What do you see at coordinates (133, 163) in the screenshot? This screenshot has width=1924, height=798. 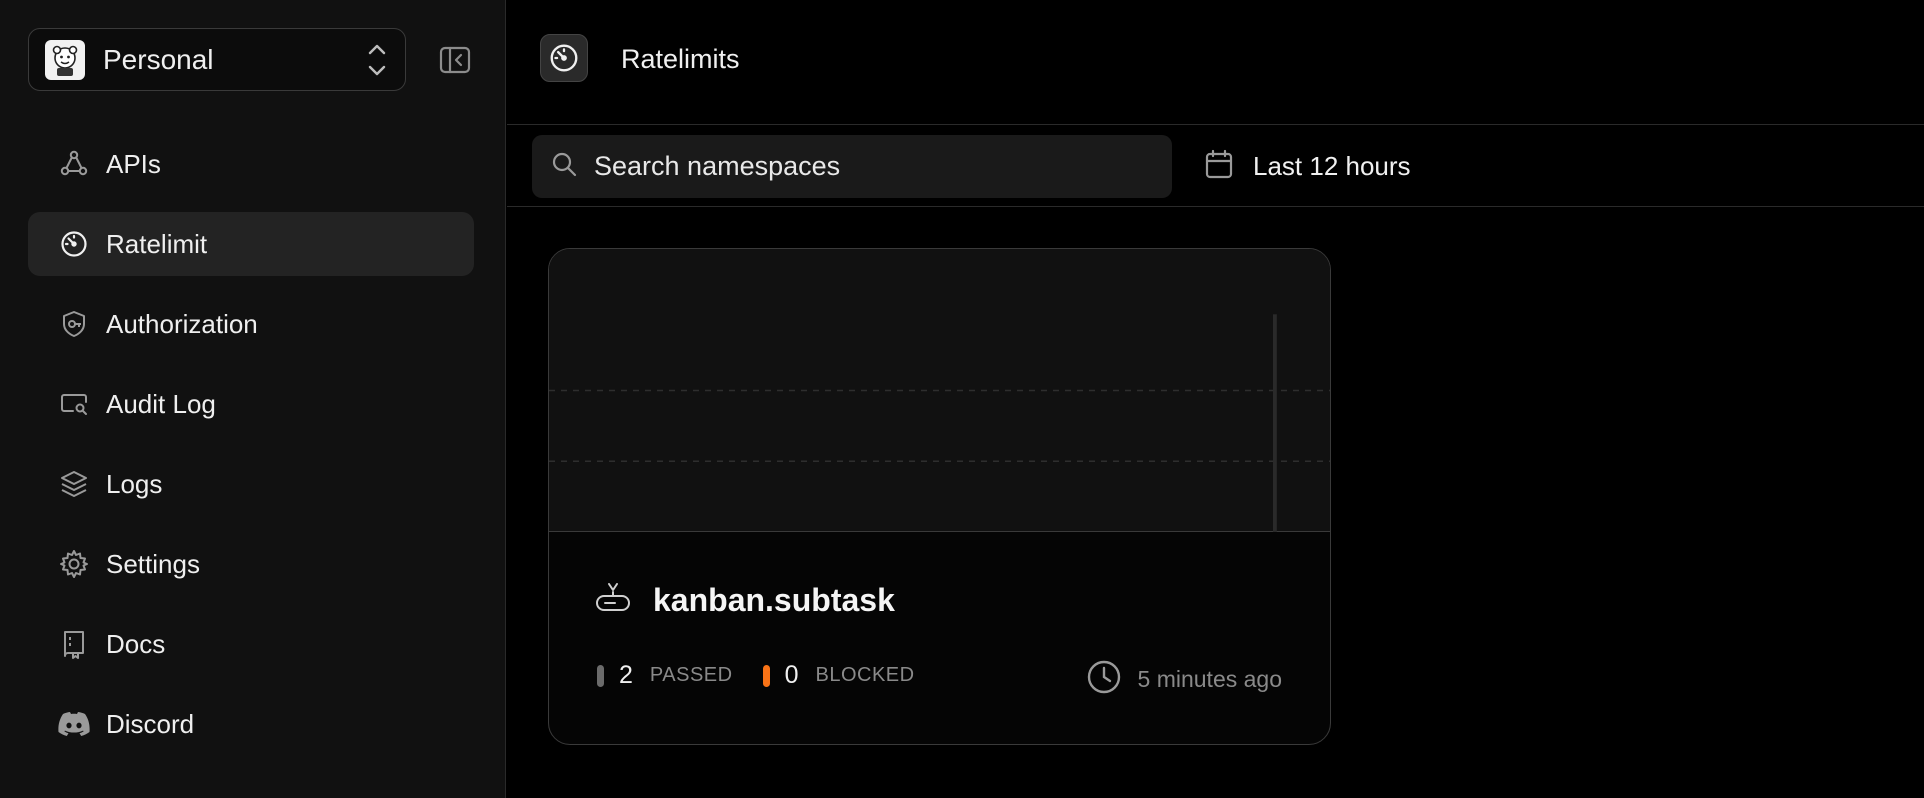 I see `sidebar-item-label: APIs` at bounding box center [133, 163].